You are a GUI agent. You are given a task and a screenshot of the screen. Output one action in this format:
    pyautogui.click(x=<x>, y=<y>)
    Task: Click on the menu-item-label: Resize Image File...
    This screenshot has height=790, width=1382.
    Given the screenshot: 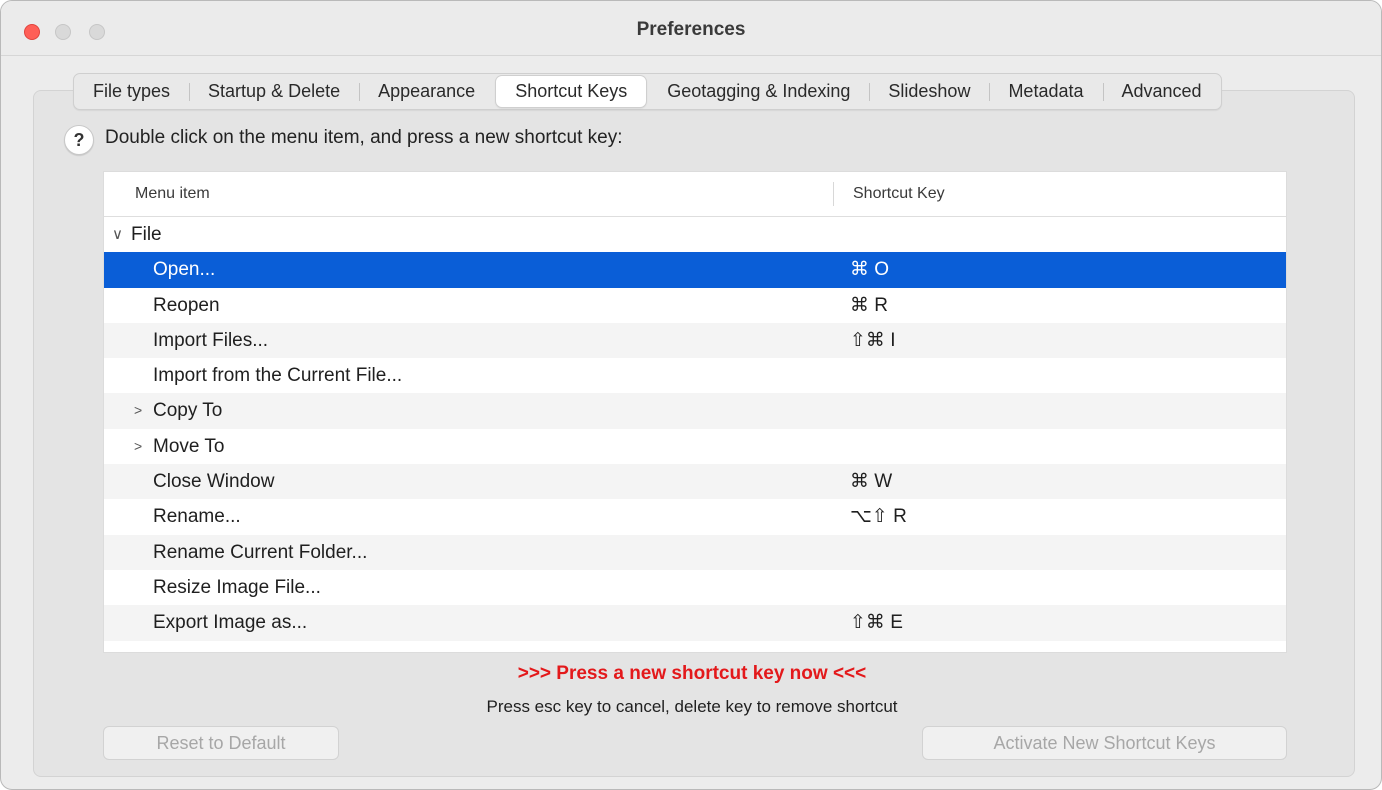 What is the action you would take?
    pyautogui.click(x=237, y=587)
    